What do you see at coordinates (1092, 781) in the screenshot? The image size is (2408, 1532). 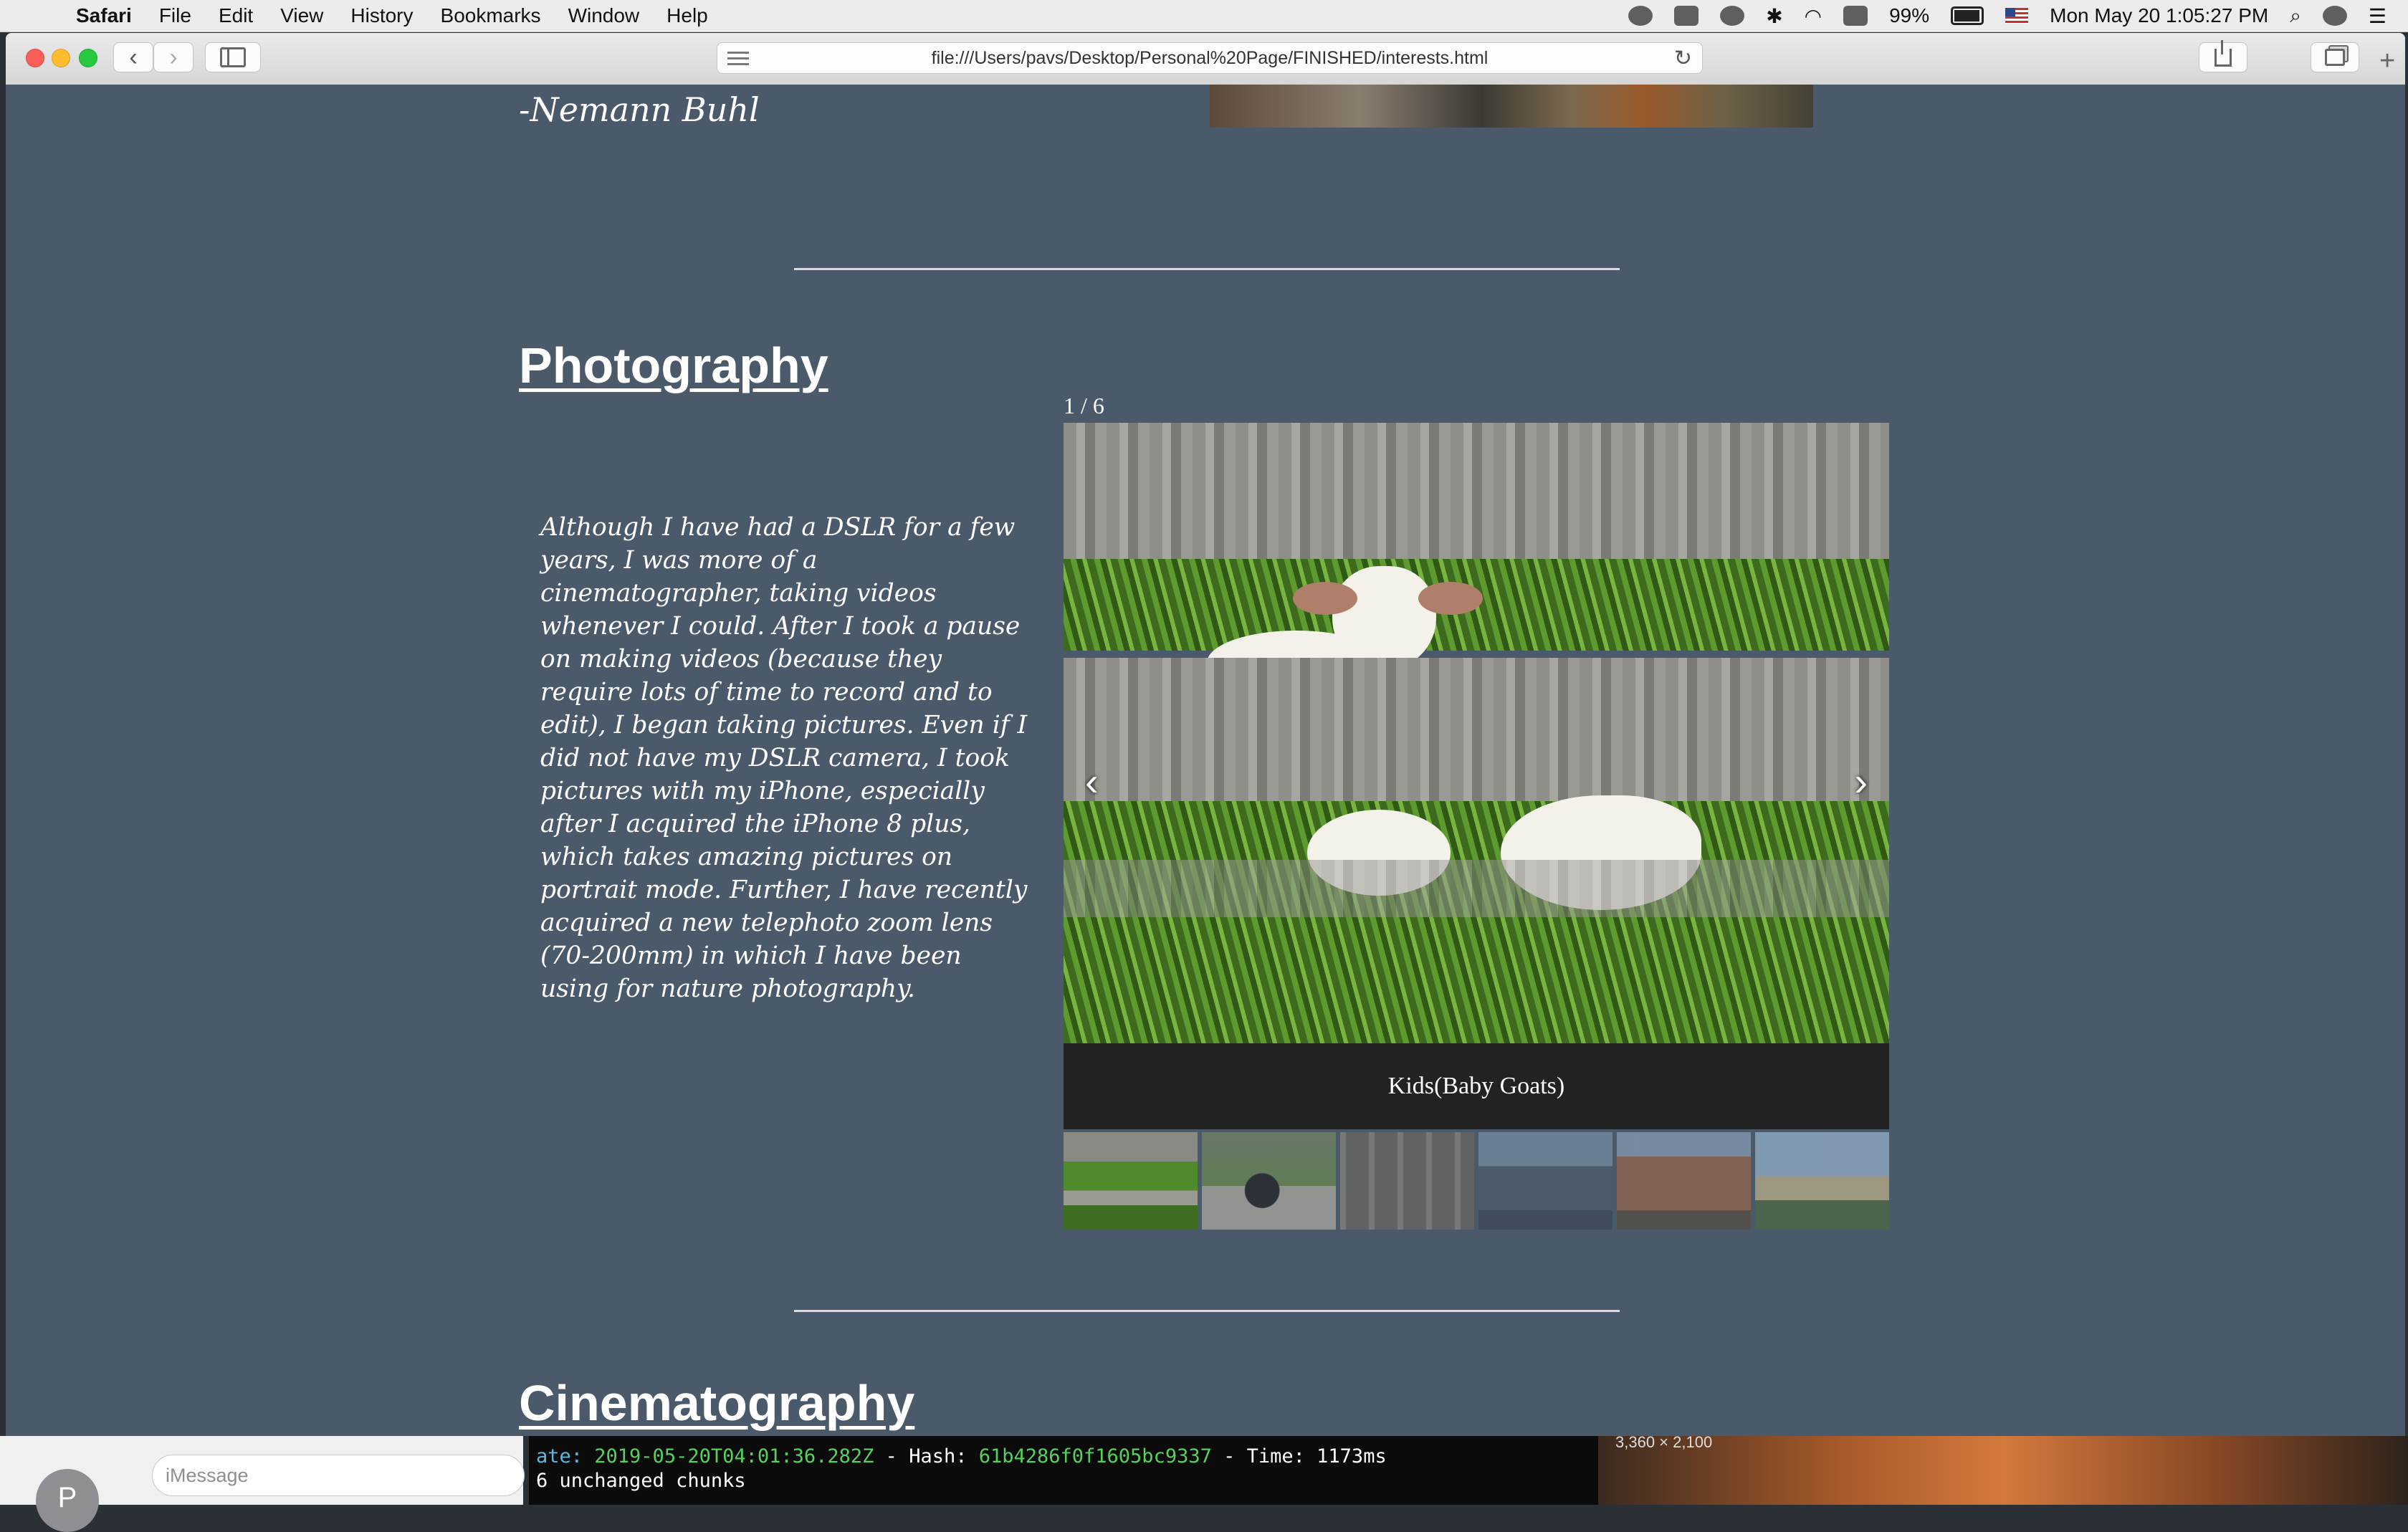 I see `slideshow-prev-arrow: ‹` at bounding box center [1092, 781].